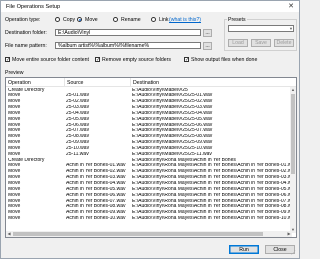  Describe the element at coordinates (50, 60) in the screenshot. I see `option-move-entire-folder-label: Move entire source folder content` at that location.